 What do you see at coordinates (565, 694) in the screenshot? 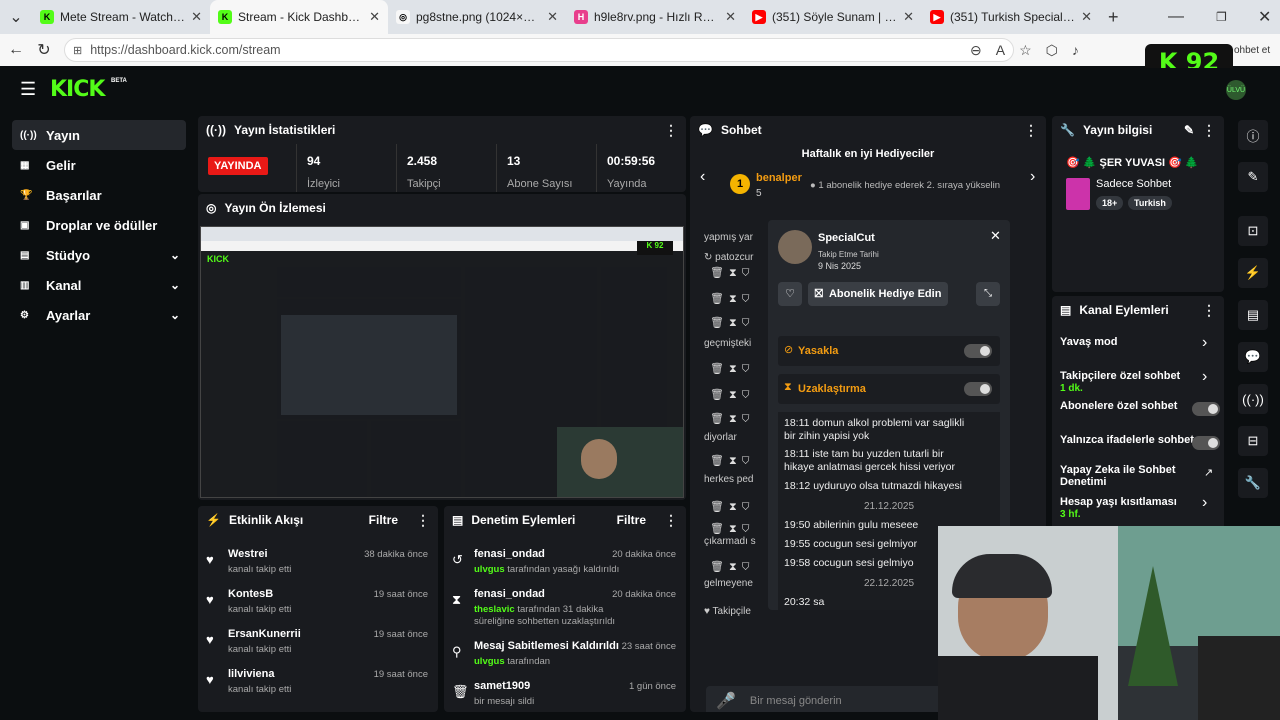
I see `moderation-item: 🗑 samet1909 bir mesajı sildi 1 gün önce` at bounding box center [565, 694].